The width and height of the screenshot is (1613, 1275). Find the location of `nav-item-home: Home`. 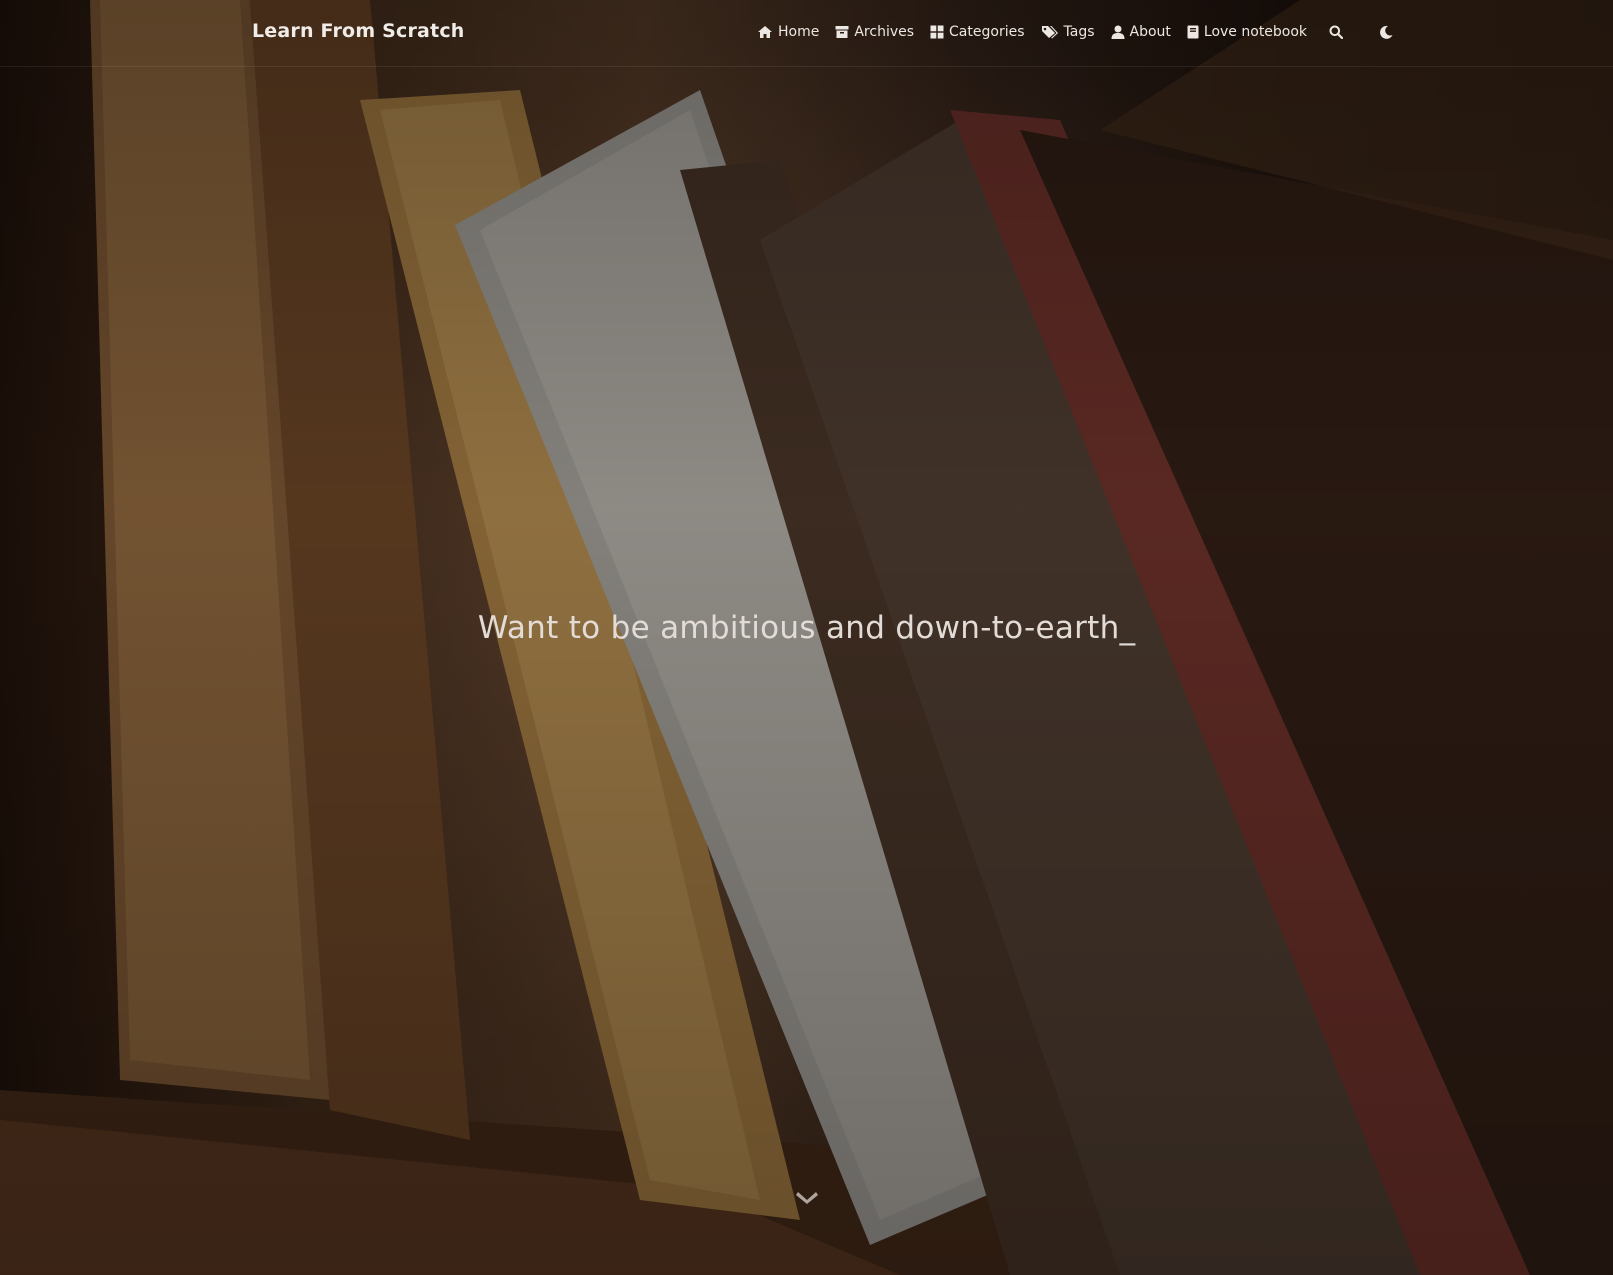

nav-item-home: Home is located at coordinates (788, 32).